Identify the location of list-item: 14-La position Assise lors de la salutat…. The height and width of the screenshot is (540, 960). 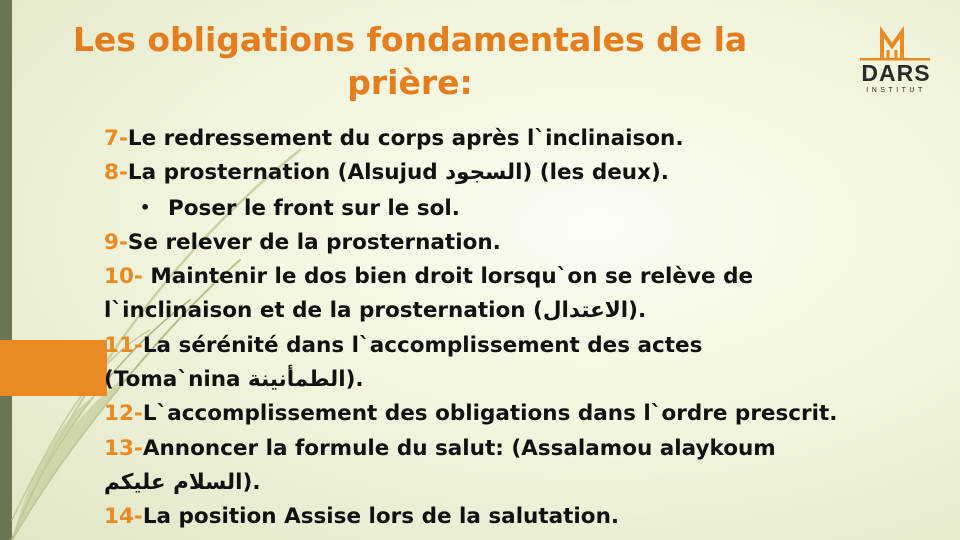
(519, 517).